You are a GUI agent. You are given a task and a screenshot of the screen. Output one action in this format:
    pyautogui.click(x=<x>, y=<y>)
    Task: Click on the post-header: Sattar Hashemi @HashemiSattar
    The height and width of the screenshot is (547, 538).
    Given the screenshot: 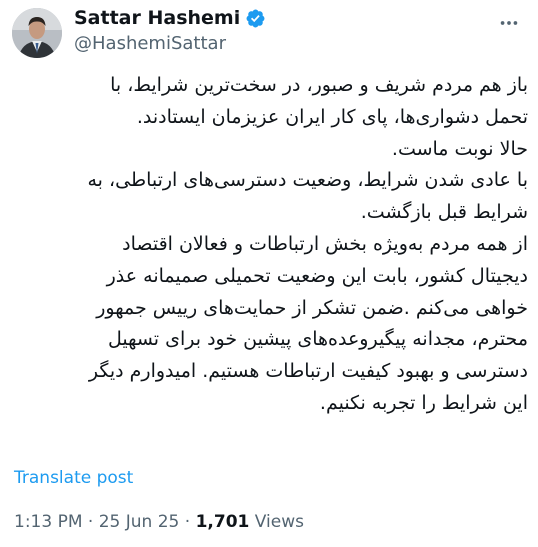 What is the action you would take?
    pyautogui.click(x=269, y=32)
    